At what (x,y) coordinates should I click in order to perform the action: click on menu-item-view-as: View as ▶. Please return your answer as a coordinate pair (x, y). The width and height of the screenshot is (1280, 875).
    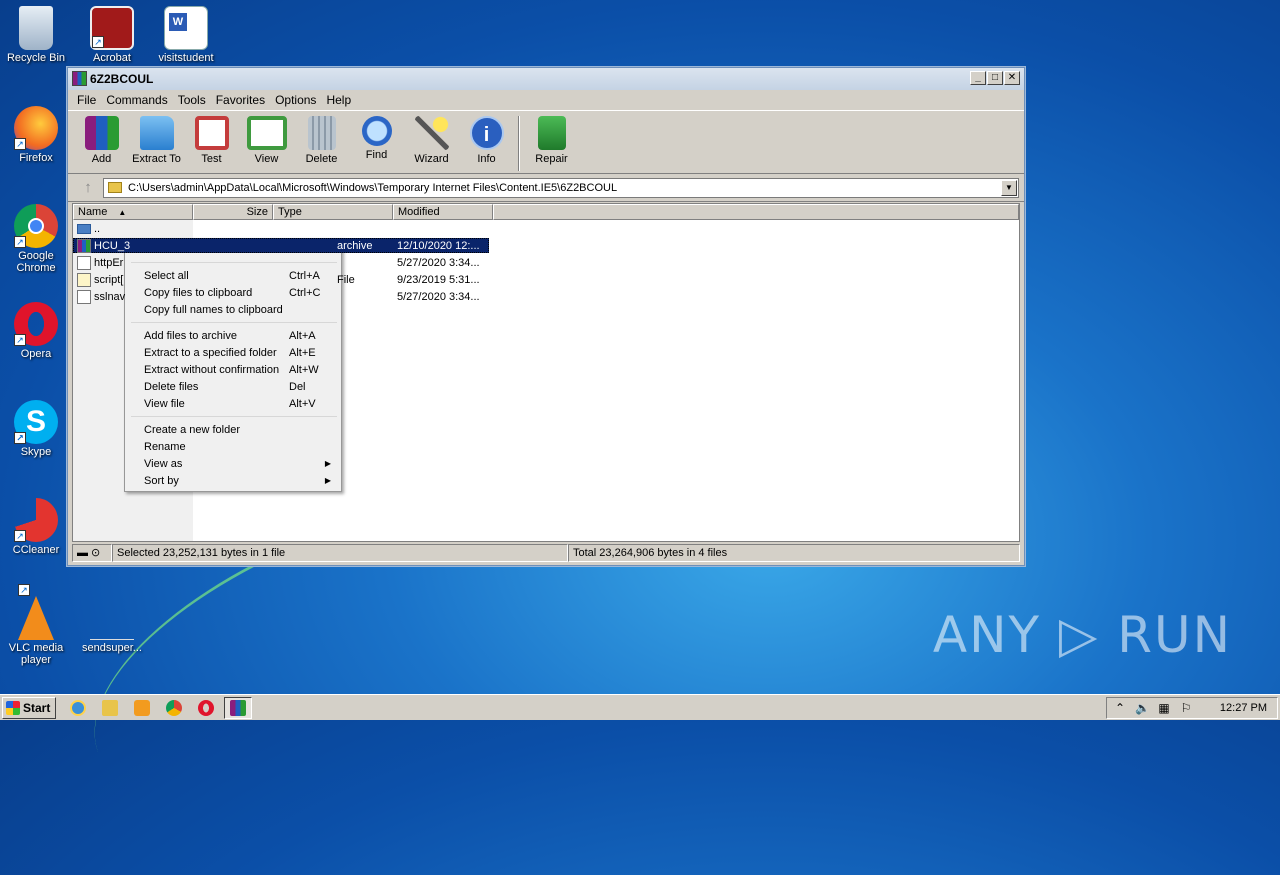
    Looking at the image, I should click on (233, 463).